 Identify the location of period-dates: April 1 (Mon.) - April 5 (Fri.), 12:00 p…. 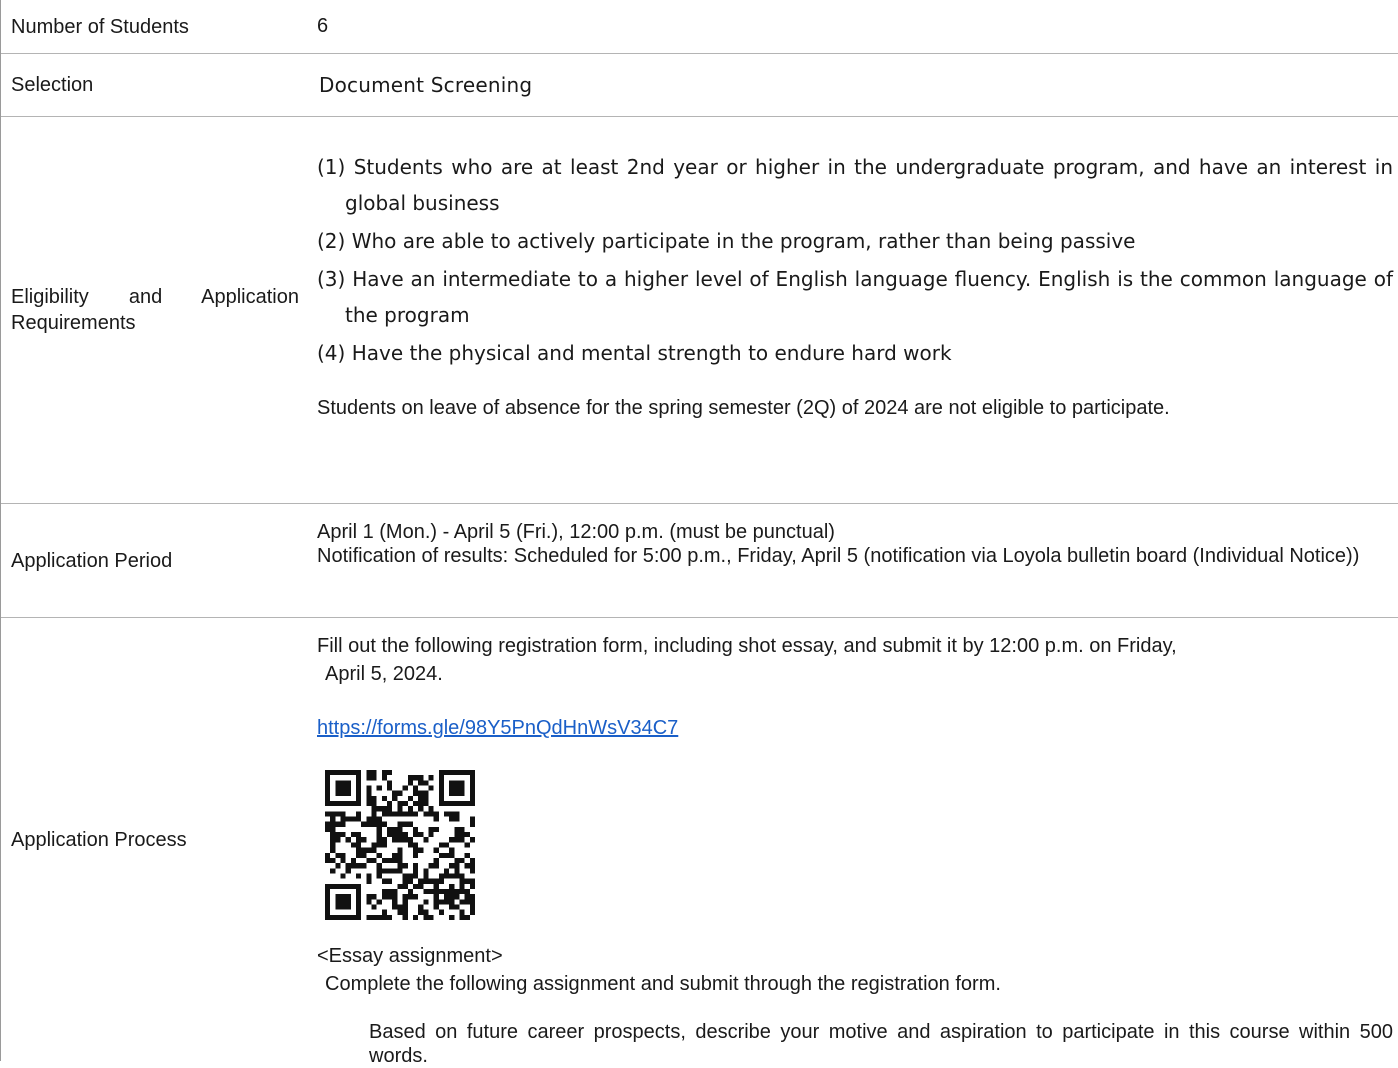
(576, 532).